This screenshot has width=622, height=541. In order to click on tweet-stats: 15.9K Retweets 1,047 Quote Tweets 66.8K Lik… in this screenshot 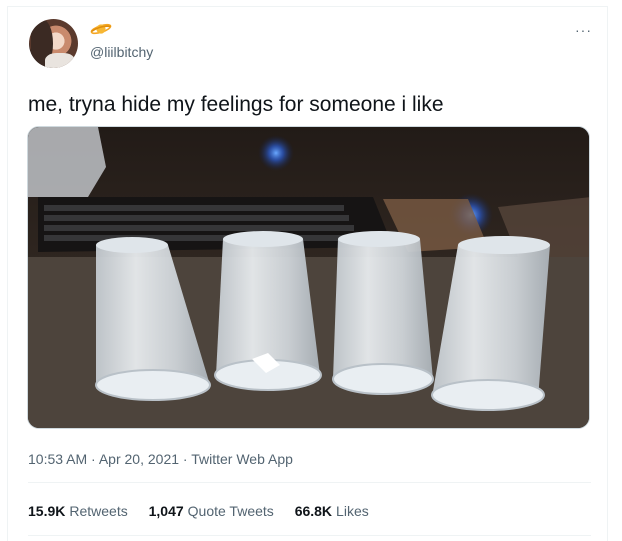, I will do `click(207, 511)`.